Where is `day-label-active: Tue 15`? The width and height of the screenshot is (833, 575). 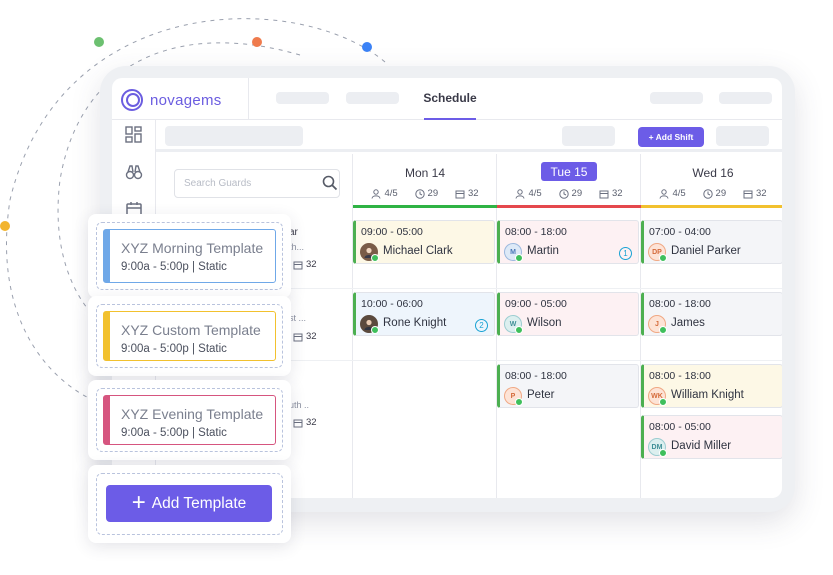
day-label-active: Tue 15 is located at coordinates (569, 171).